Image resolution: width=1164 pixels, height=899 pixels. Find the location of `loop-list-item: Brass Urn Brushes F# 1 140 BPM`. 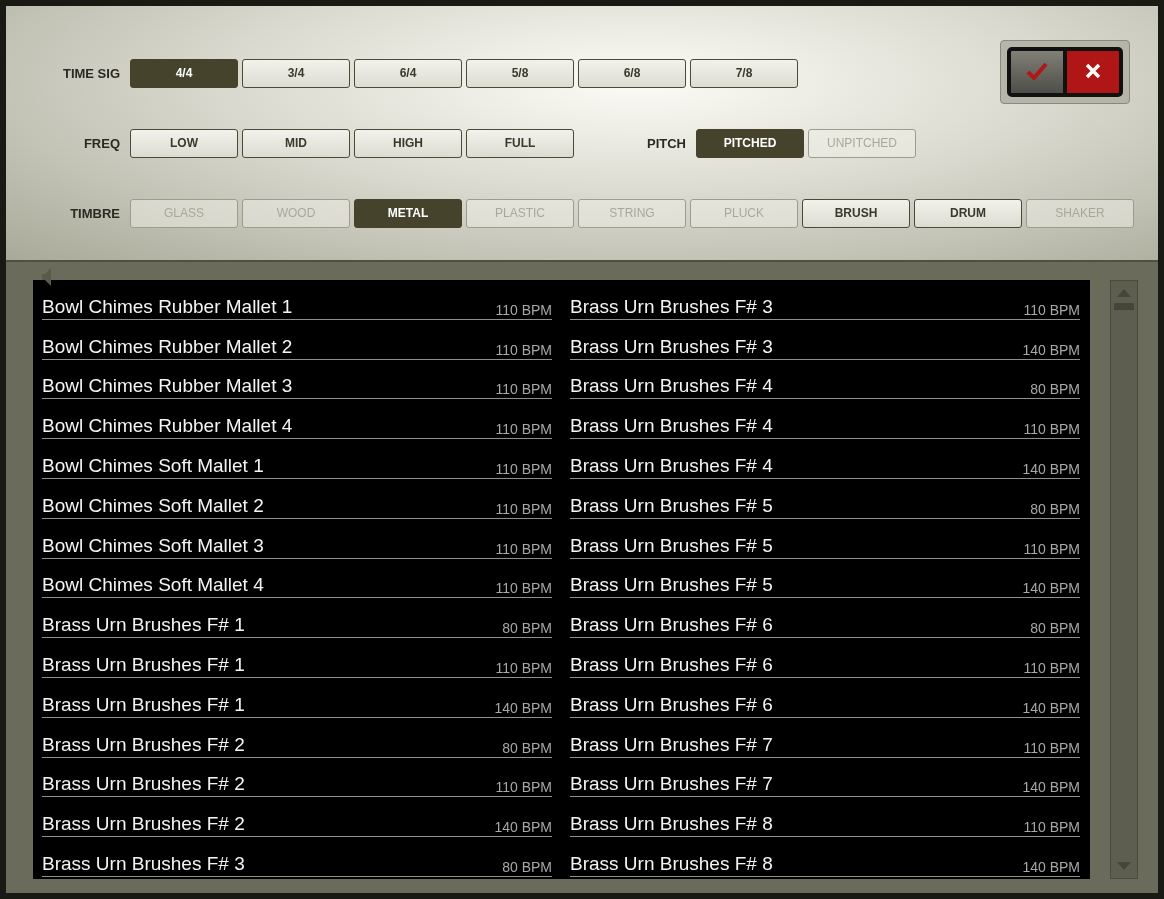

loop-list-item: Brass Urn Brushes F# 1 140 BPM is located at coordinates (297, 697).